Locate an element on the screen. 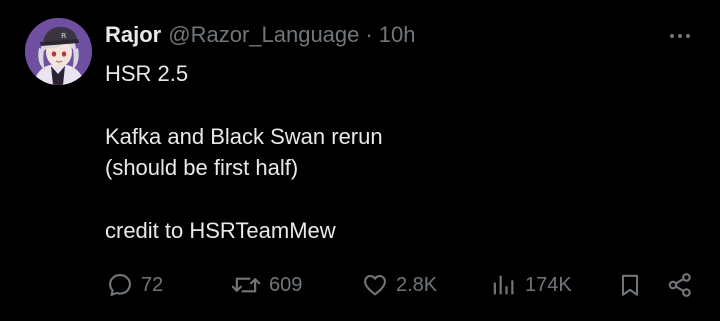 Image resolution: width=720 pixels, height=321 pixels. reply-icon is located at coordinates (120, 285).